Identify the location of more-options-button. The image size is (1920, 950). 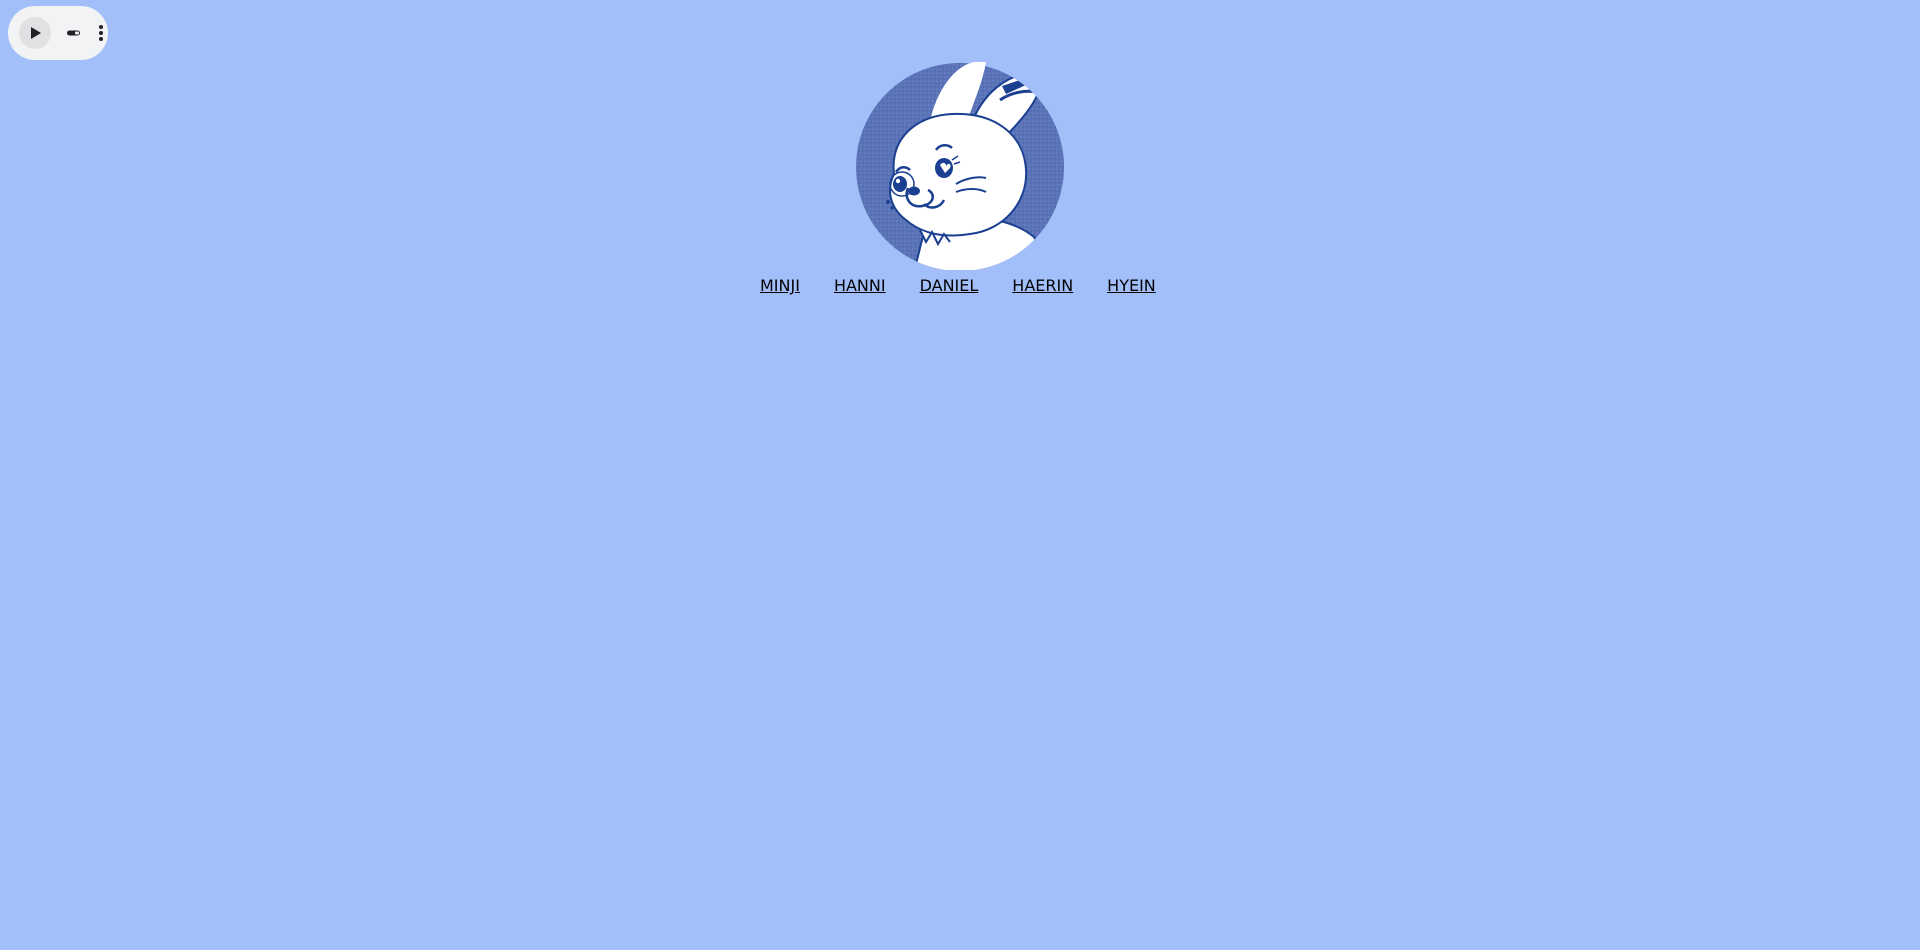
(101, 33).